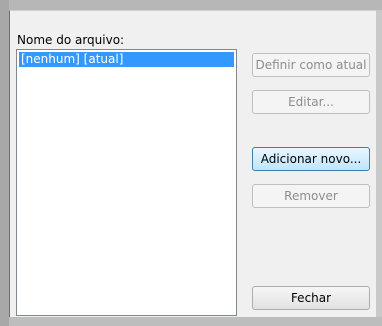 Image resolution: width=382 pixels, height=326 pixels. I want to click on background-window-edge-bottom, so click(195, 321).